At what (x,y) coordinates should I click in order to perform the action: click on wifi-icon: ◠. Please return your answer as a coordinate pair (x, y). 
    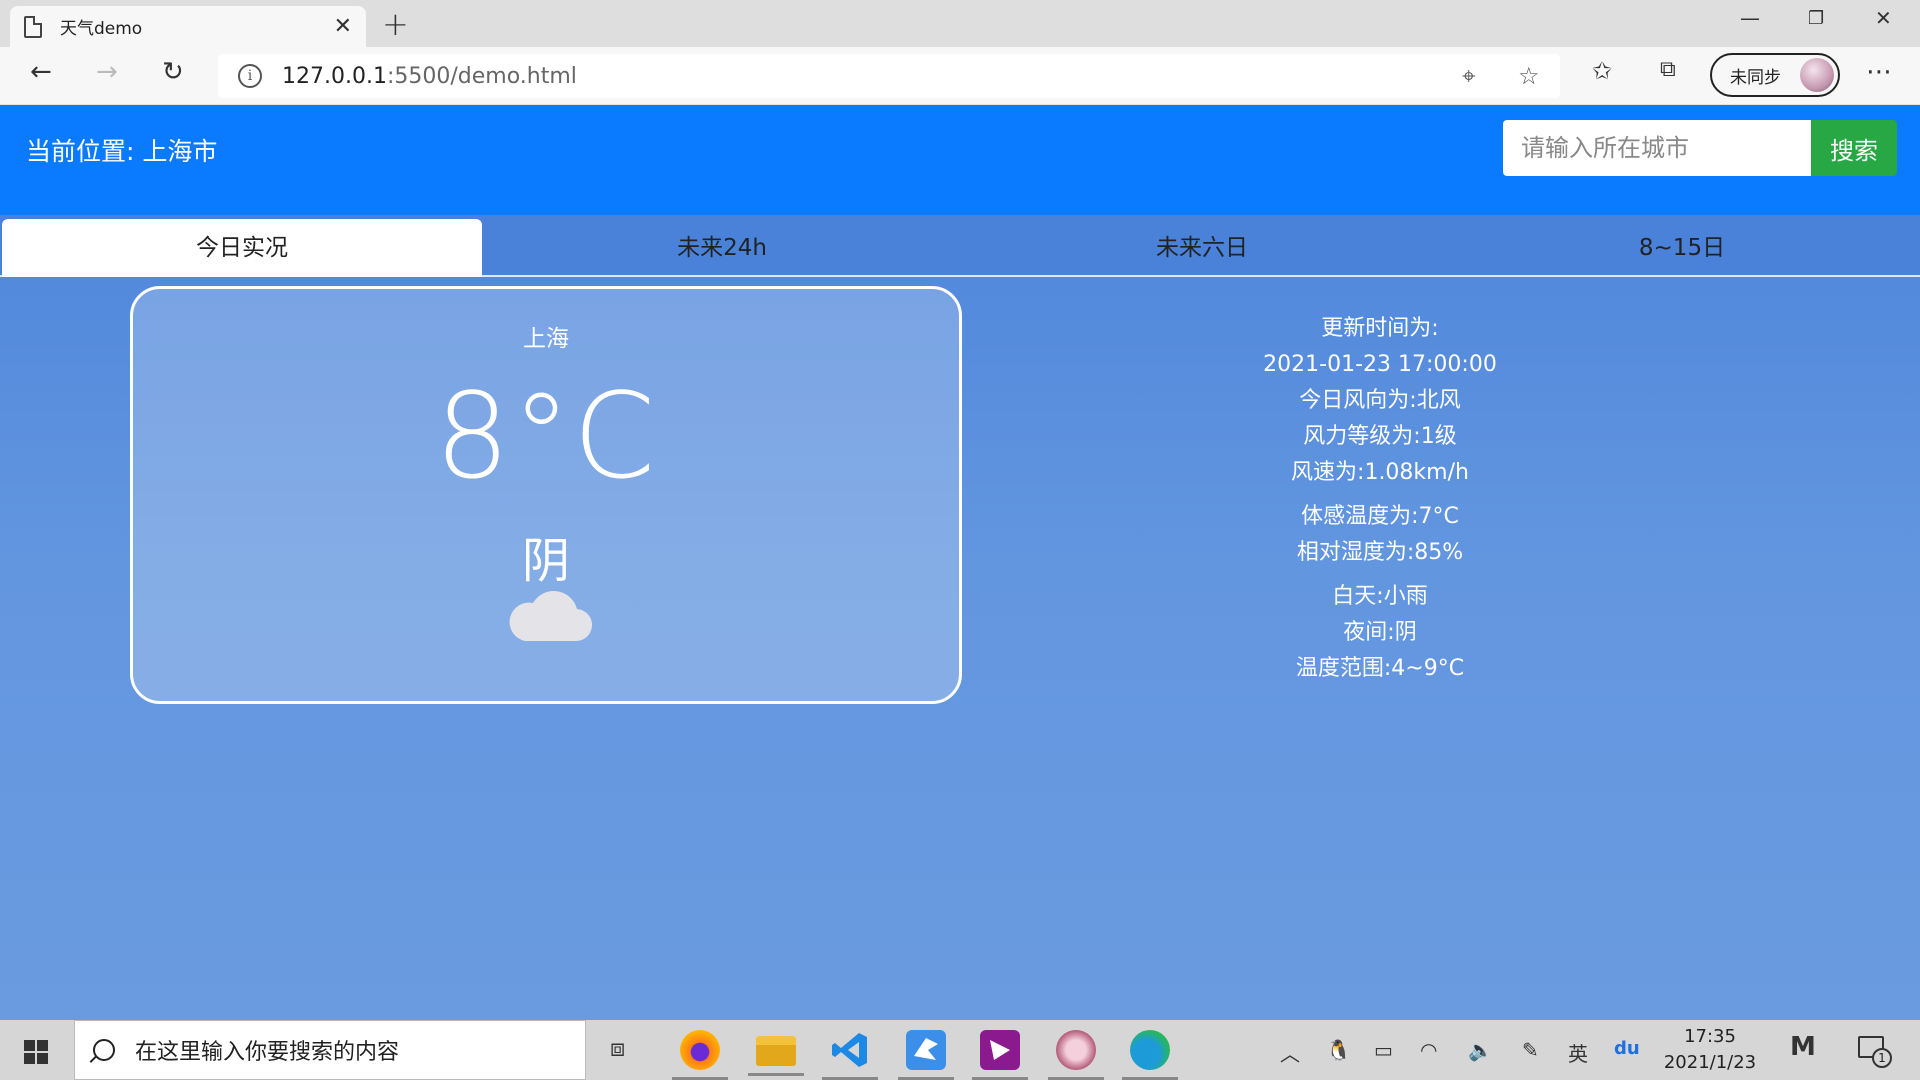
    Looking at the image, I should click on (1428, 1050).